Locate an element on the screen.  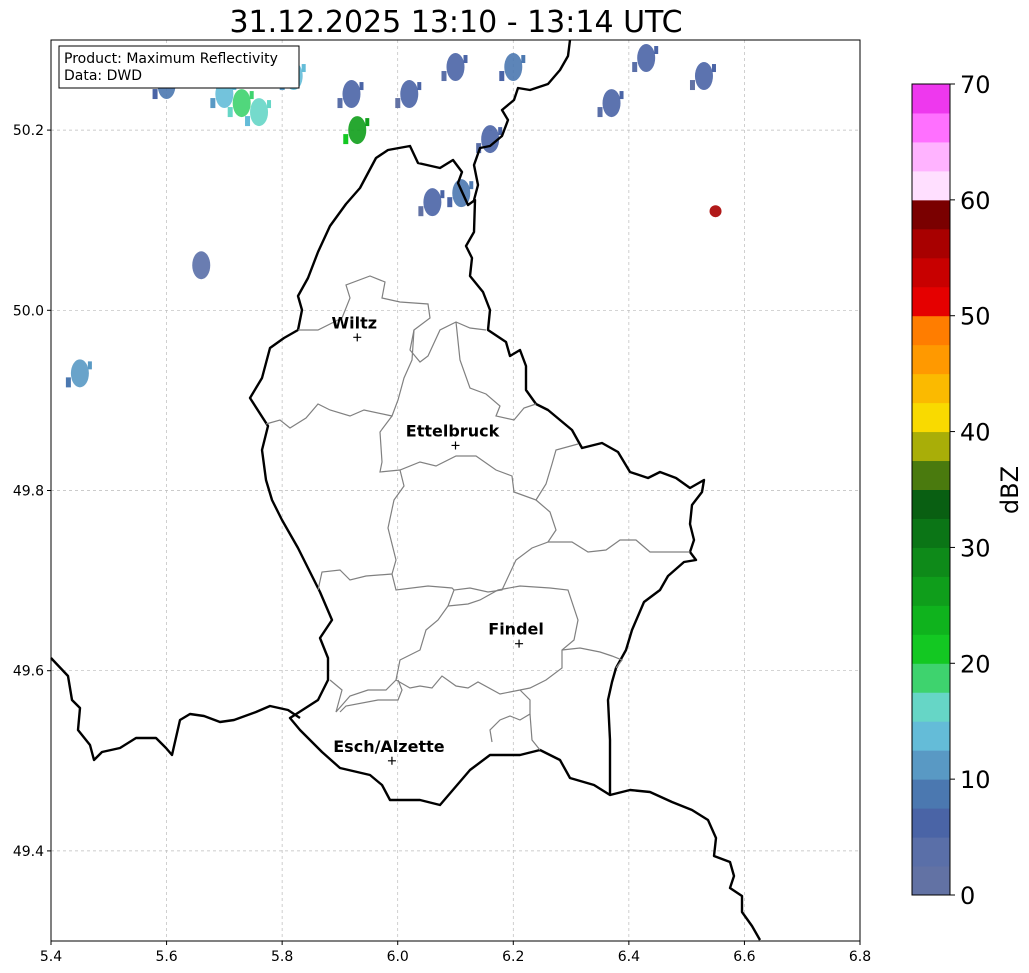
y-axis-ticks: 50.2 50.0 49.8 49.6 49.4 is located at coordinates (32, 491).